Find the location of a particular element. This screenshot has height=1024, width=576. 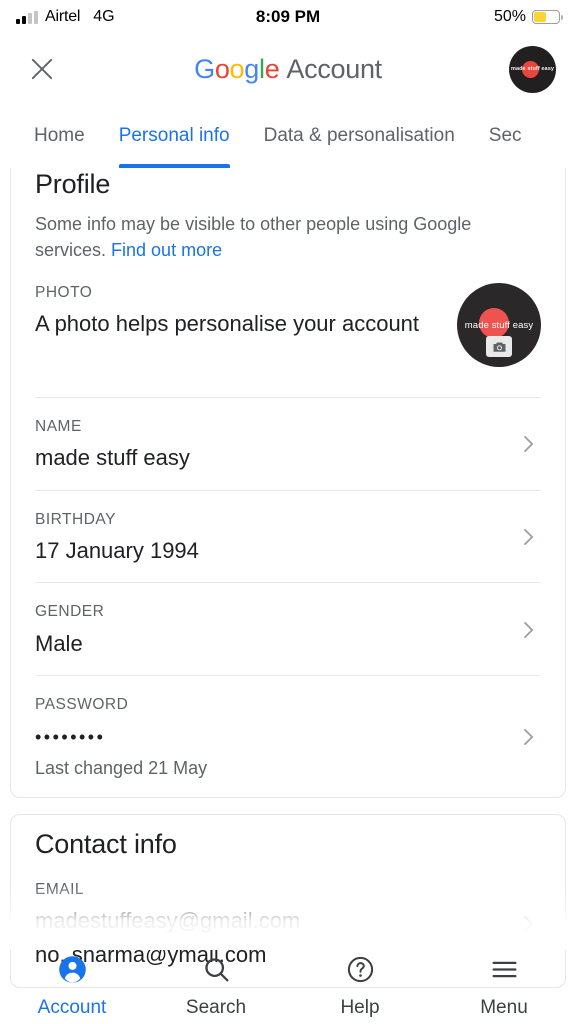

row-birthday: BIRTHDAY 17 January 1994 is located at coordinates (288, 536).